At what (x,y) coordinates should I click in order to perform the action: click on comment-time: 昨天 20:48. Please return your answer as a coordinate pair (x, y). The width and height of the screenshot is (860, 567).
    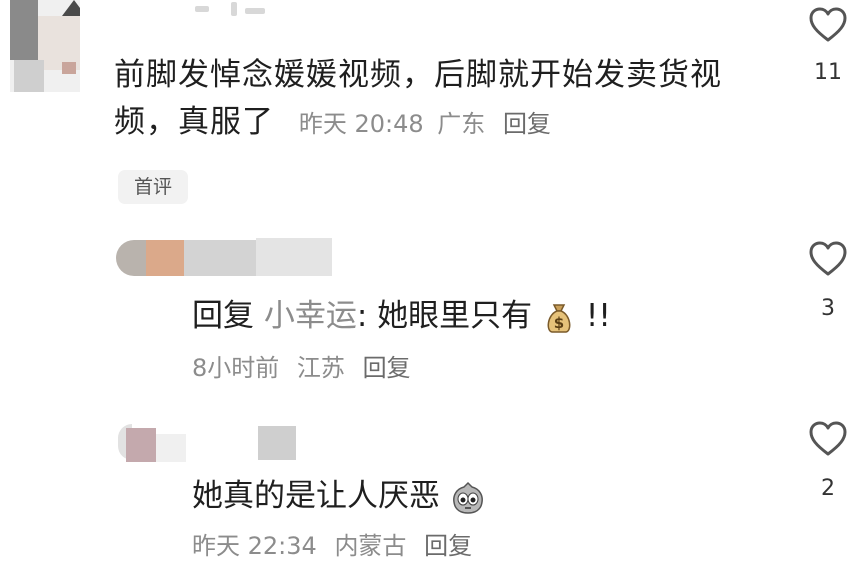
    Looking at the image, I should click on (361, 124).